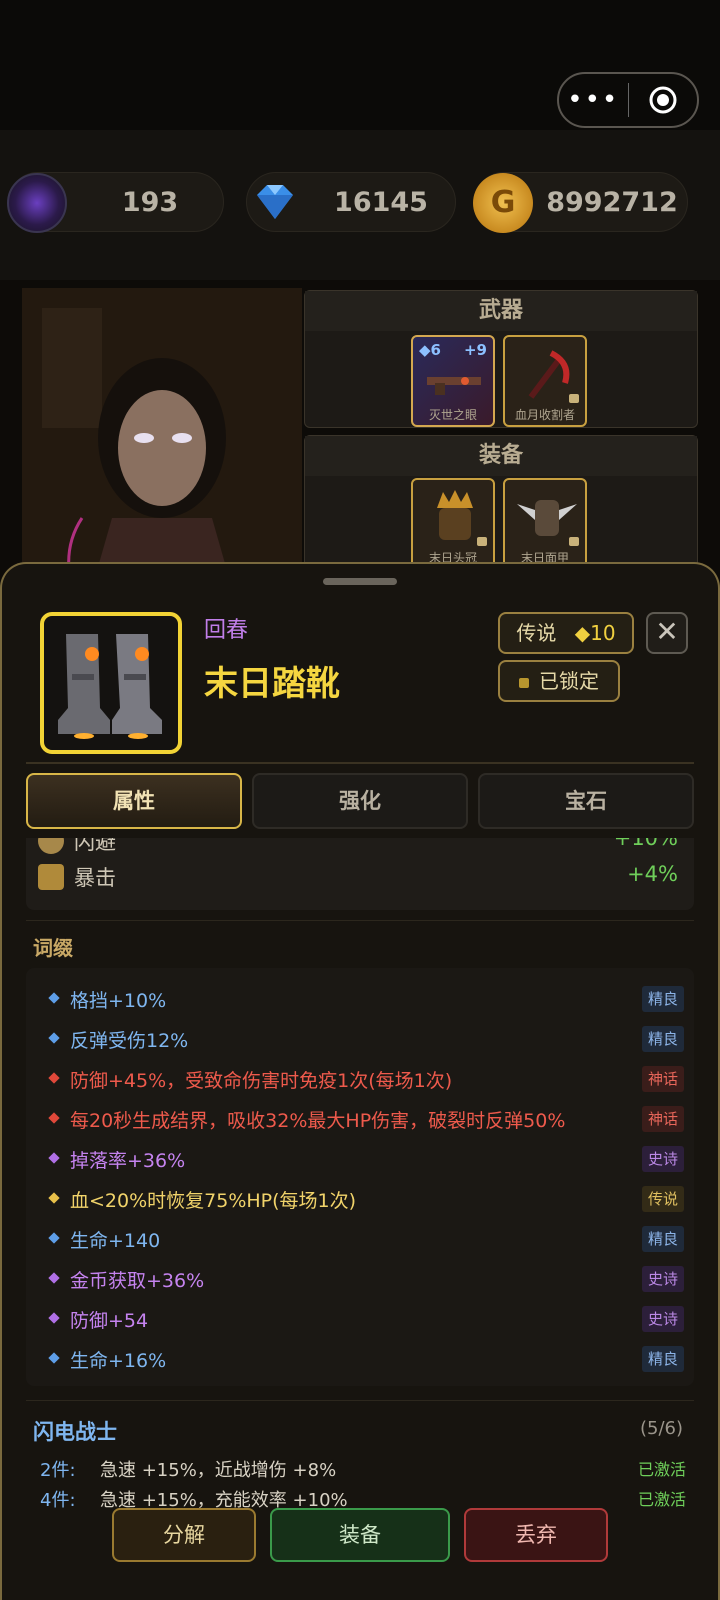 The image size is (720, 1600). Describe the element at coordinates (370, 1471) in the screenshot. I see `set-bonus-row: 2件: 急速 +15%，近战增伤 +8% 已激活` at that location.